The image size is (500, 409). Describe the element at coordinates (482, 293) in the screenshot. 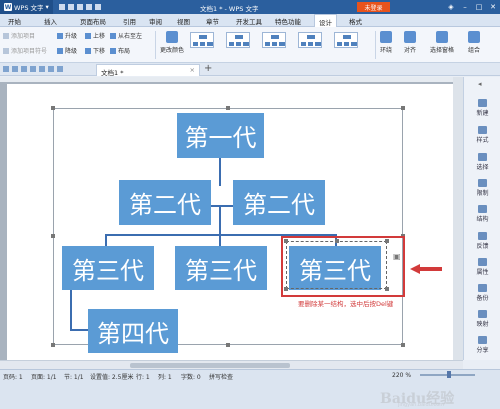

I see `side-item-backup: 备份` at that location.